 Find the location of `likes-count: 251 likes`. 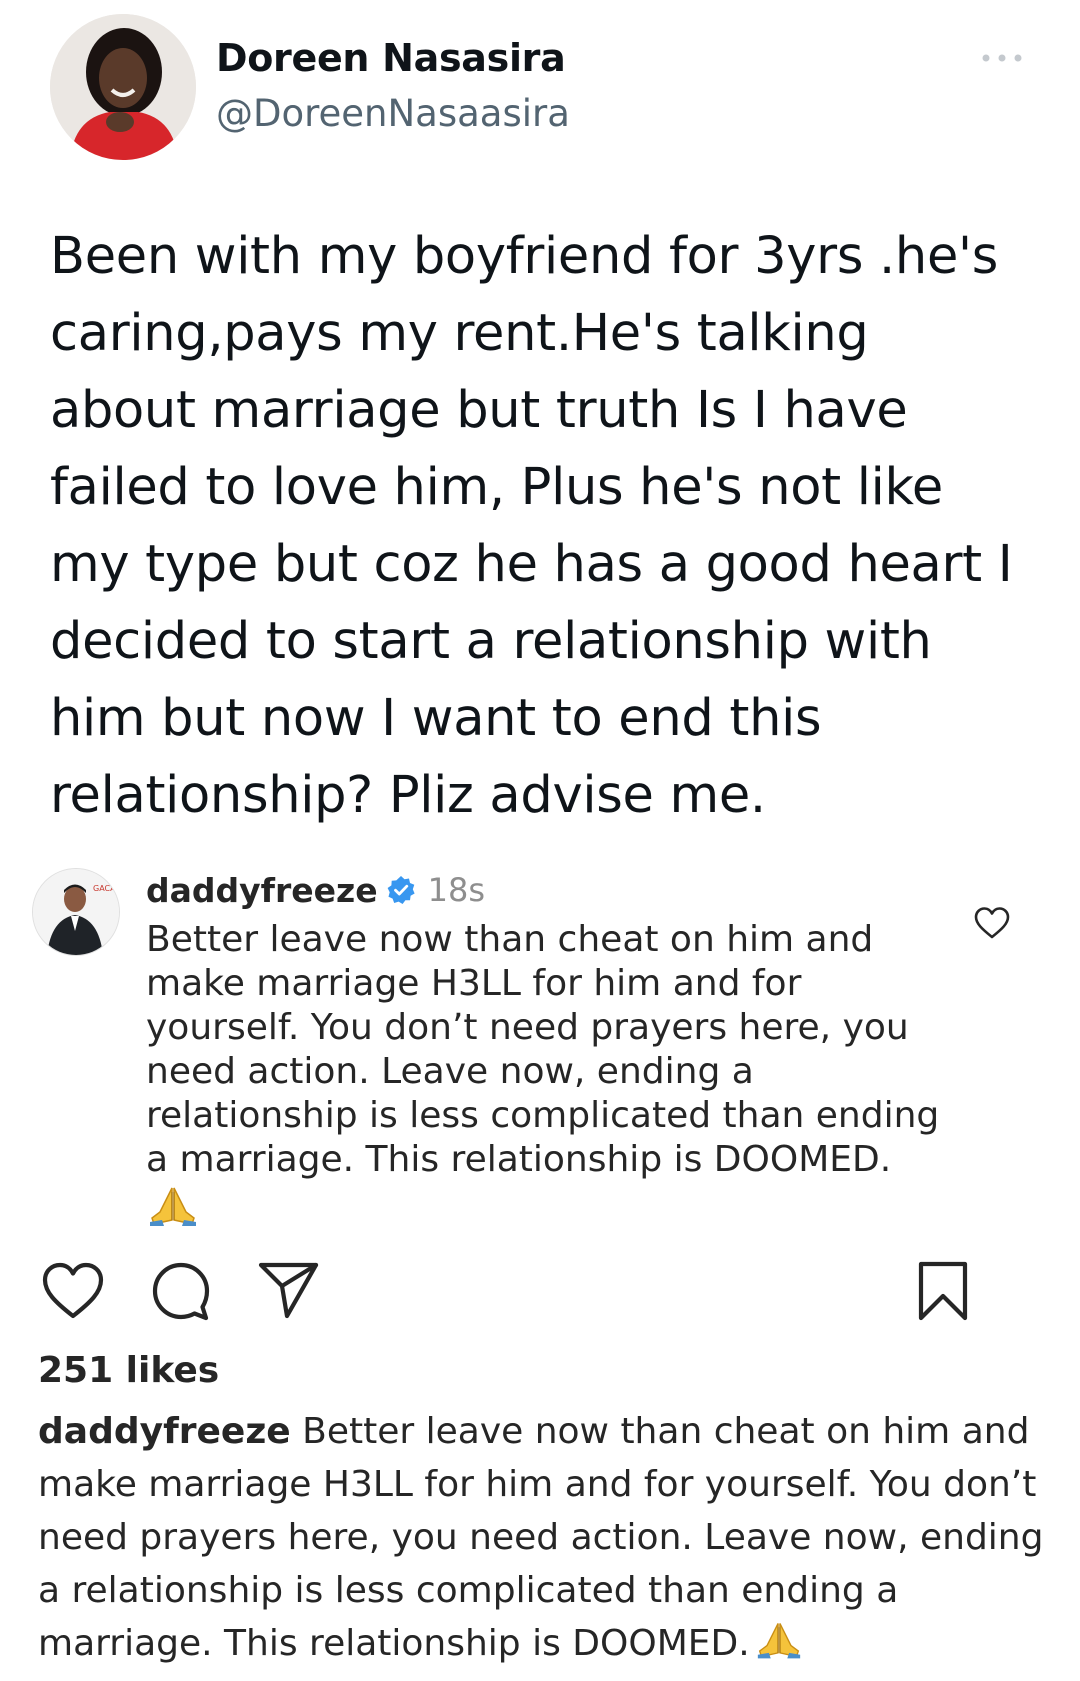

likes-count: 251 likes is located at coordinates (128, 1370).